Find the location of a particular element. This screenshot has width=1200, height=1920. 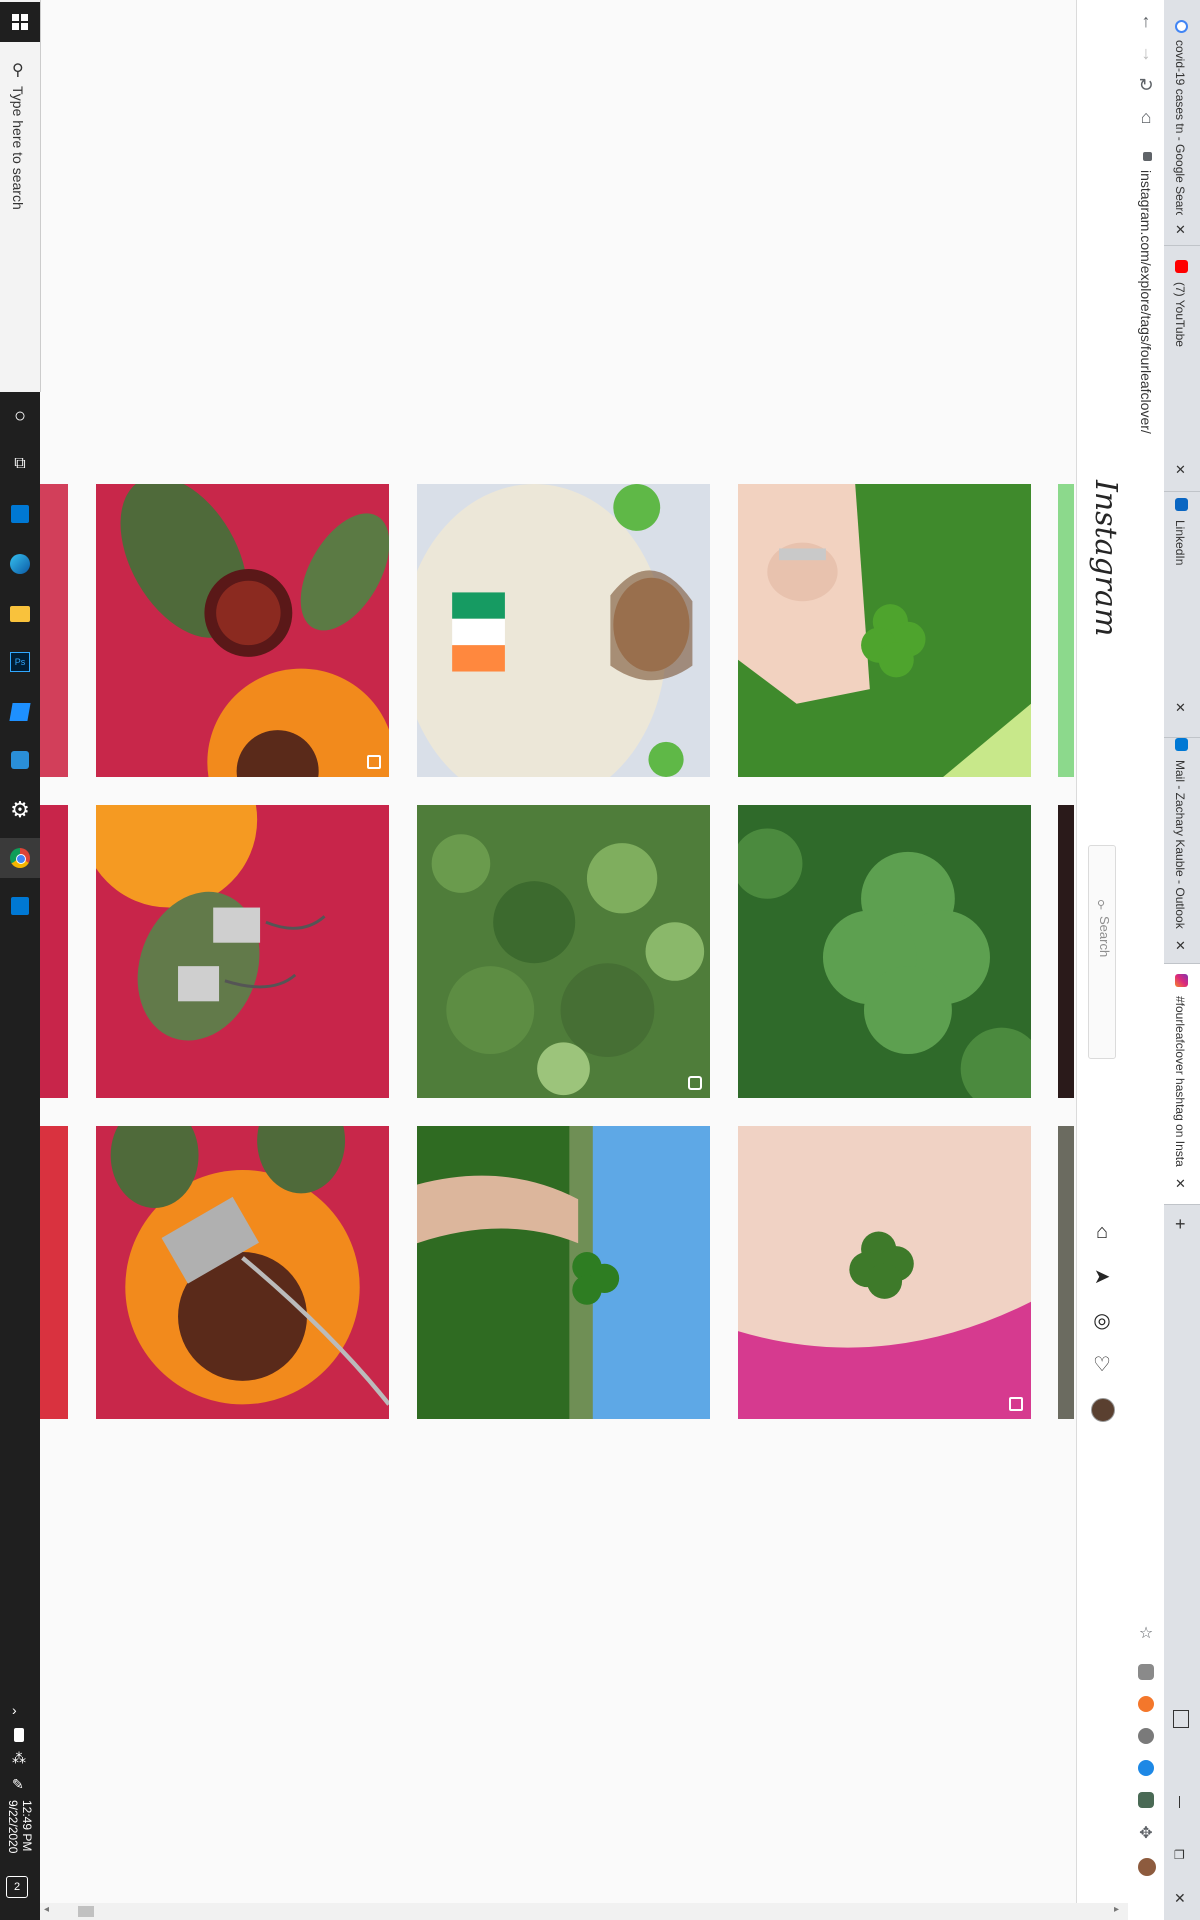

tab-title: #fourleafclover hashtag on Insta is located at coordinates (1180, 1081).